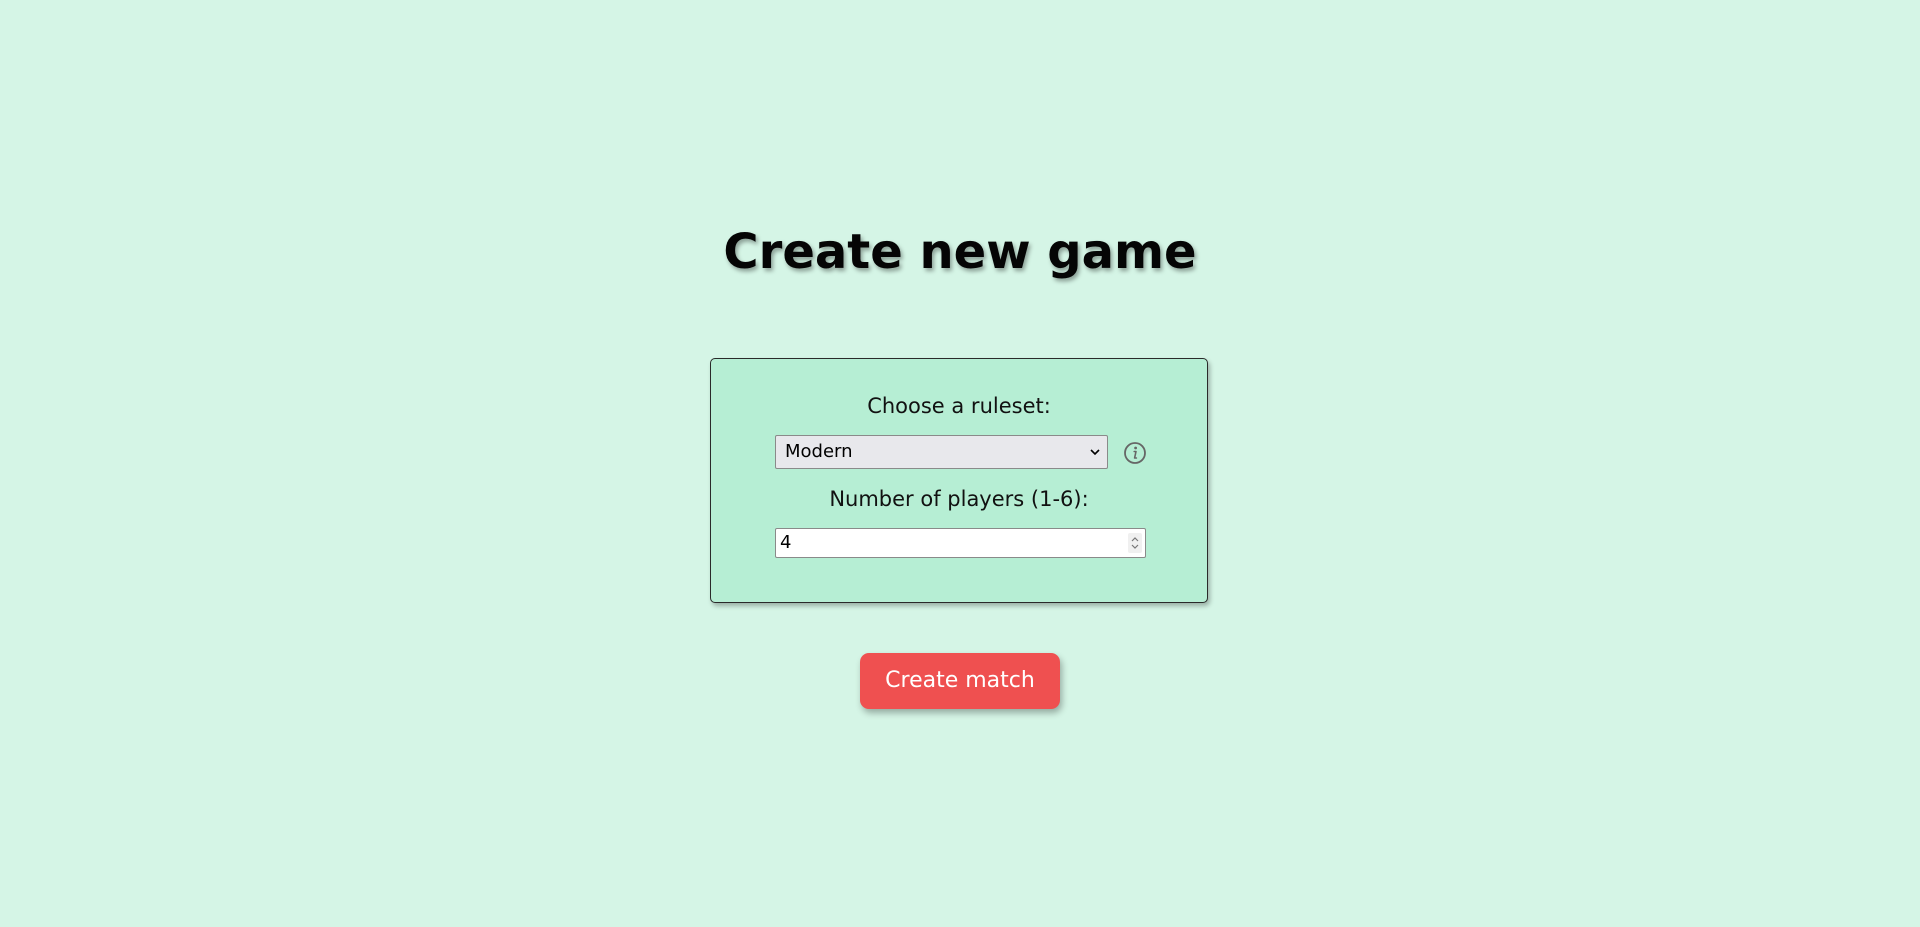  What do you see at coordinates (960, 252) in the screenshot?
I see `page-title: Create new game` at bounding box center [960, 252].